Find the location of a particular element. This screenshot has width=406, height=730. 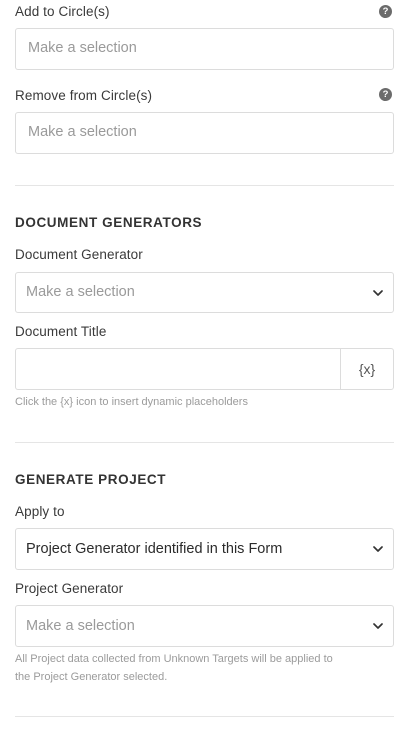

generate-project-title: GENERATE PROJECT is located at coordinates (91, 479).